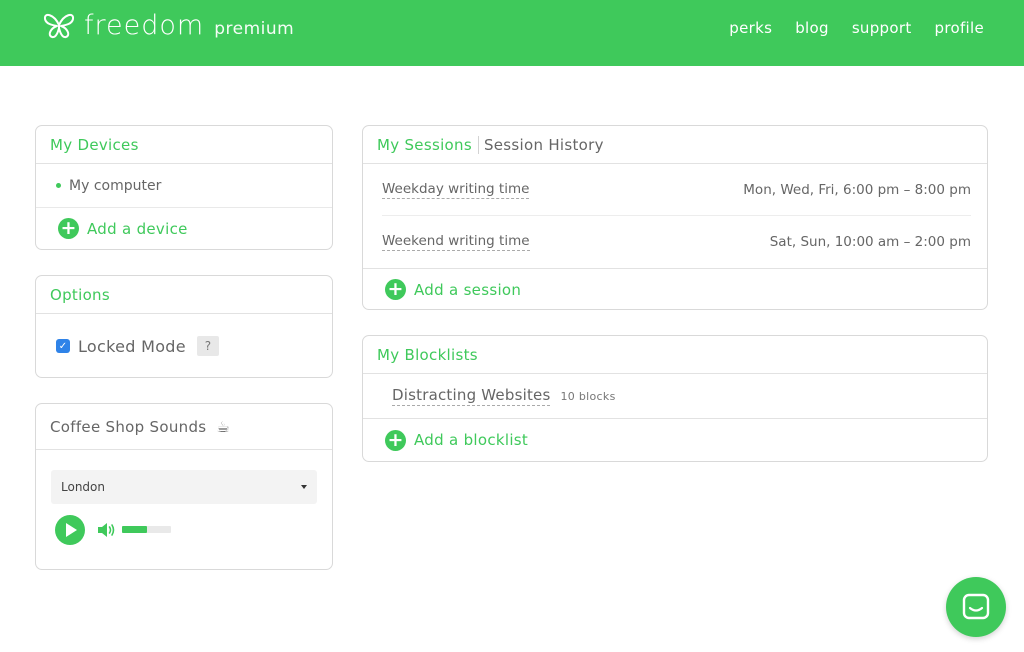 This screenshot has height=652, width=1024. What do you see at coordinates (428, 144) in the screenshot?
I see `tab-my-sessions: My Sessions` at bounding box center [428, 144].